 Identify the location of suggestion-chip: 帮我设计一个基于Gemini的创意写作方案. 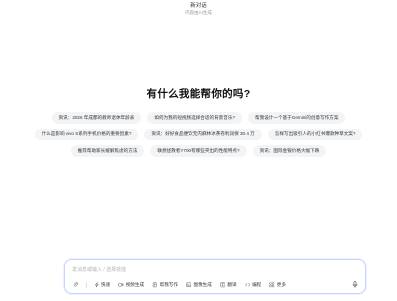
(297, 118).